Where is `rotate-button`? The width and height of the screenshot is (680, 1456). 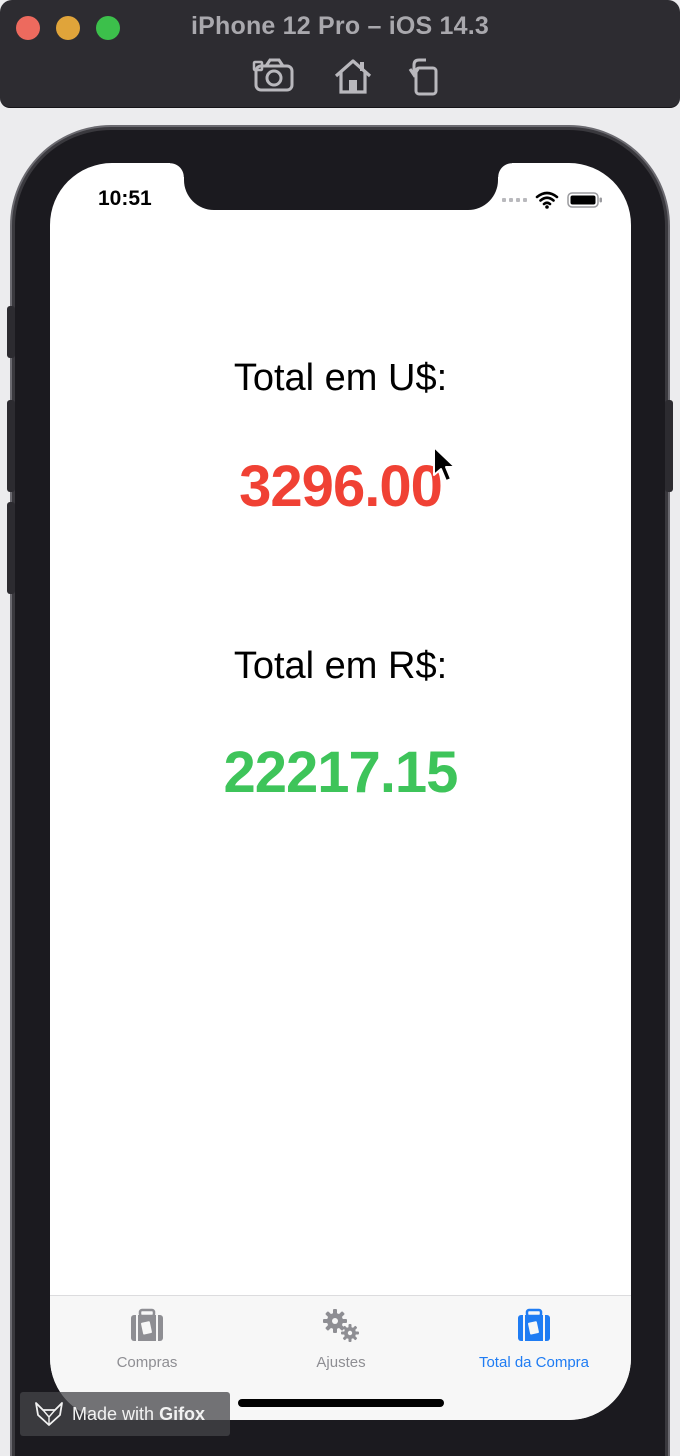 rotate-button is located at coordinates (426, 76).